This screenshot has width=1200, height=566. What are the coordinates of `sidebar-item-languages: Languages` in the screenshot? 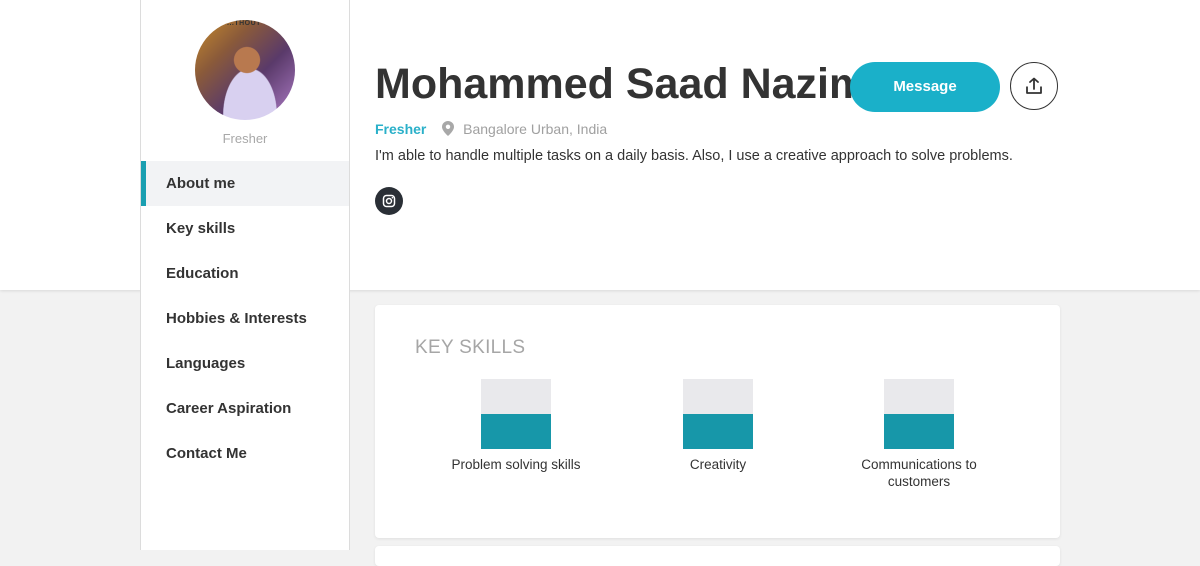 It's located at (245, 363).